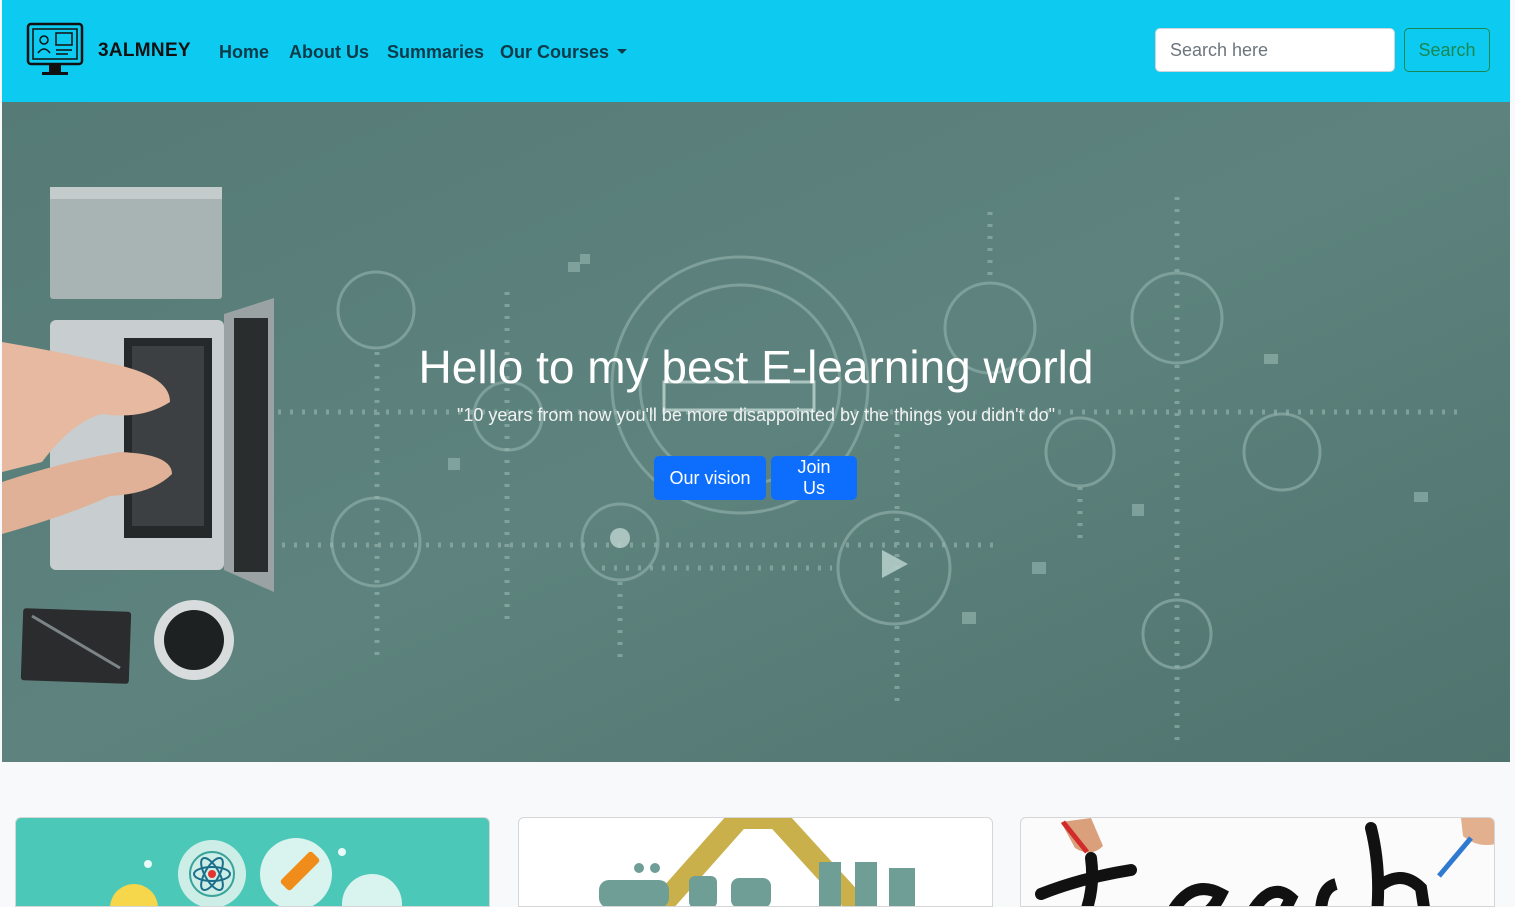 The image size is (1515, 907). I want to click on nav-our-courses-dropdown: Our Courses, so click(564, 52).